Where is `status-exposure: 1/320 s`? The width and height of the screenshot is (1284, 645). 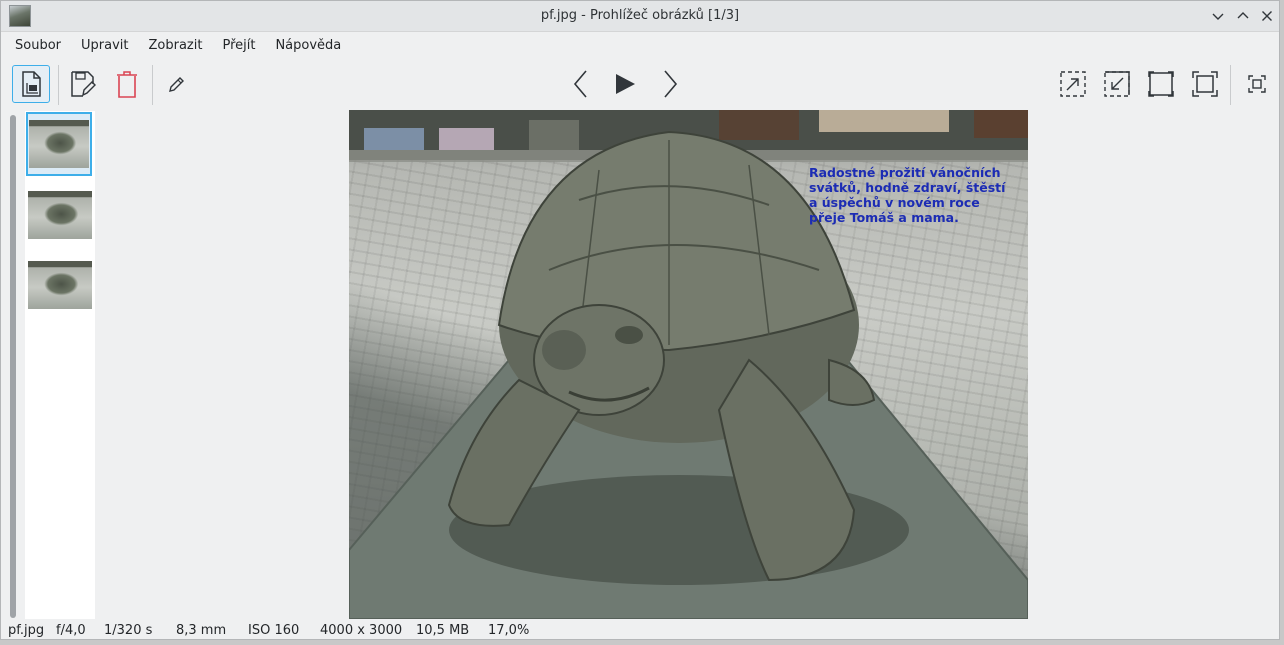
status-exposure: 1/320 s is located at coordinates (128, 630).